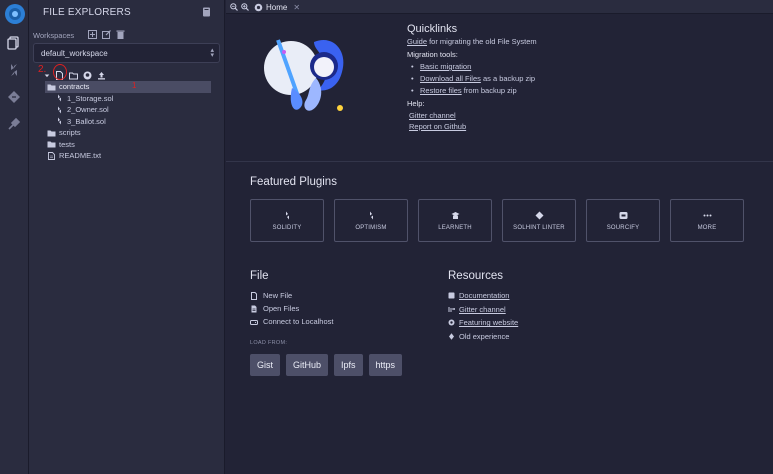  What do you see at coordinates (128, 99) in the screenshot?
I see `tree-file: 1_Storage.sol` at bounding box center [128, 99].